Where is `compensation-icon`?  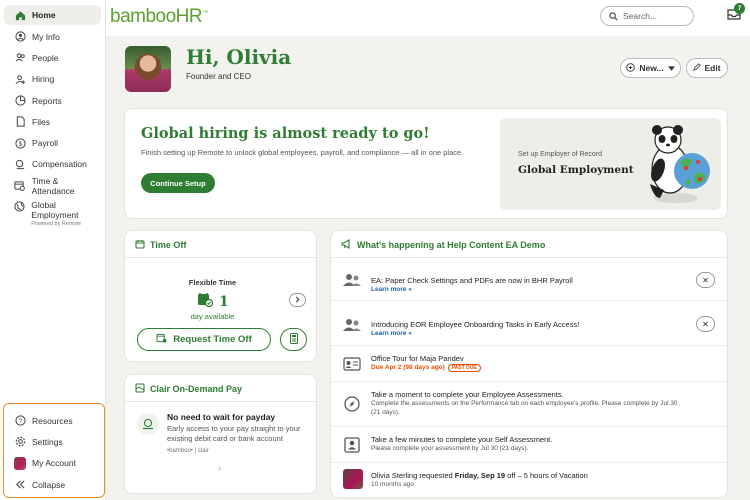 compensation-icon is located at coordinates (20, 164).